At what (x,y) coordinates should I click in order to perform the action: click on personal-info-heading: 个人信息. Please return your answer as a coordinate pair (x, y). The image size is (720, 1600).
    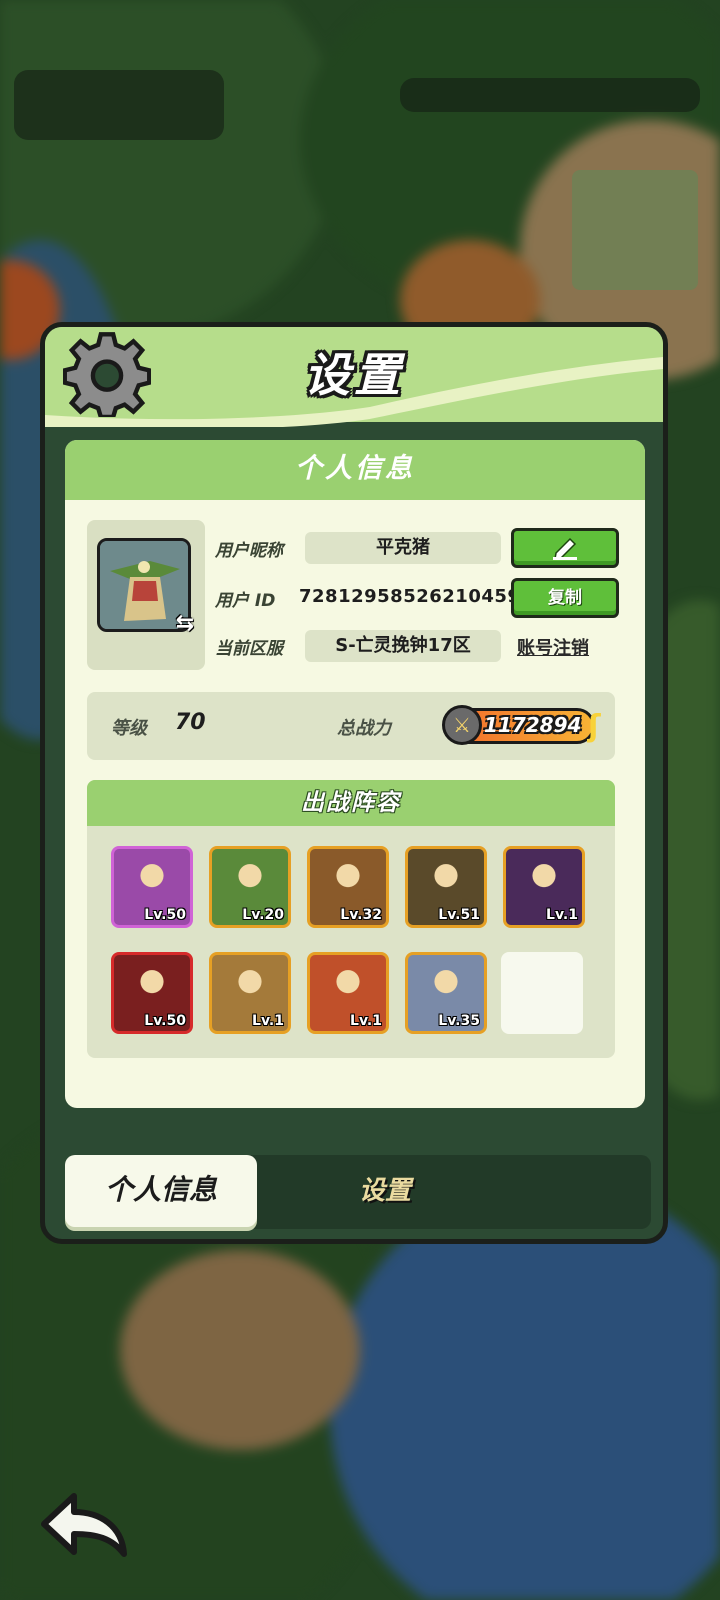
    Looking at the image, I should click on (355, 470).